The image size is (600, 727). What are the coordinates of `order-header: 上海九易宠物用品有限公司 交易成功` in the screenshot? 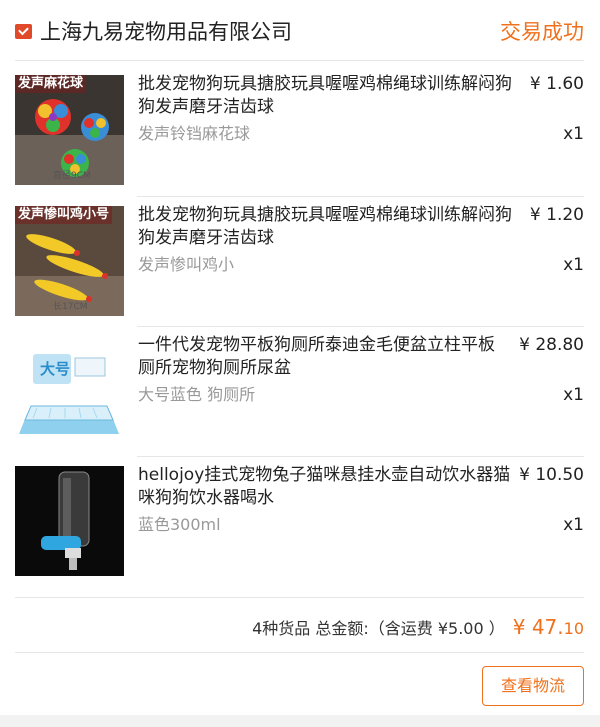 It's located at (300, 30).